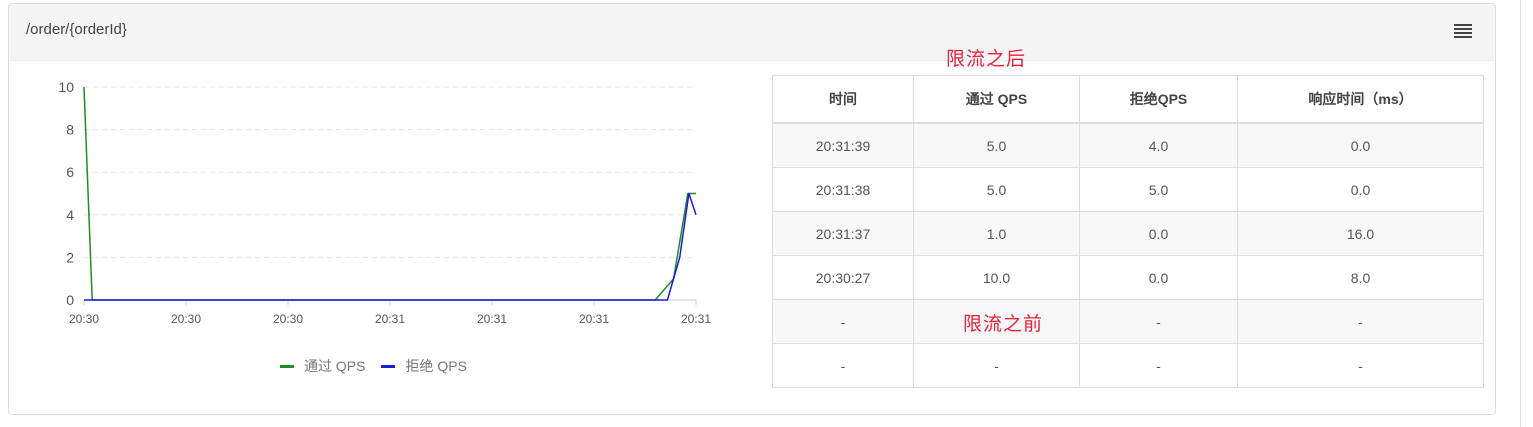 The width and height of the screenshot is (1533, 427). What do you see at coordinates (70, 215) in the screenshot?
I see `y-tick-label: 4` at bounding box center [70, 215].